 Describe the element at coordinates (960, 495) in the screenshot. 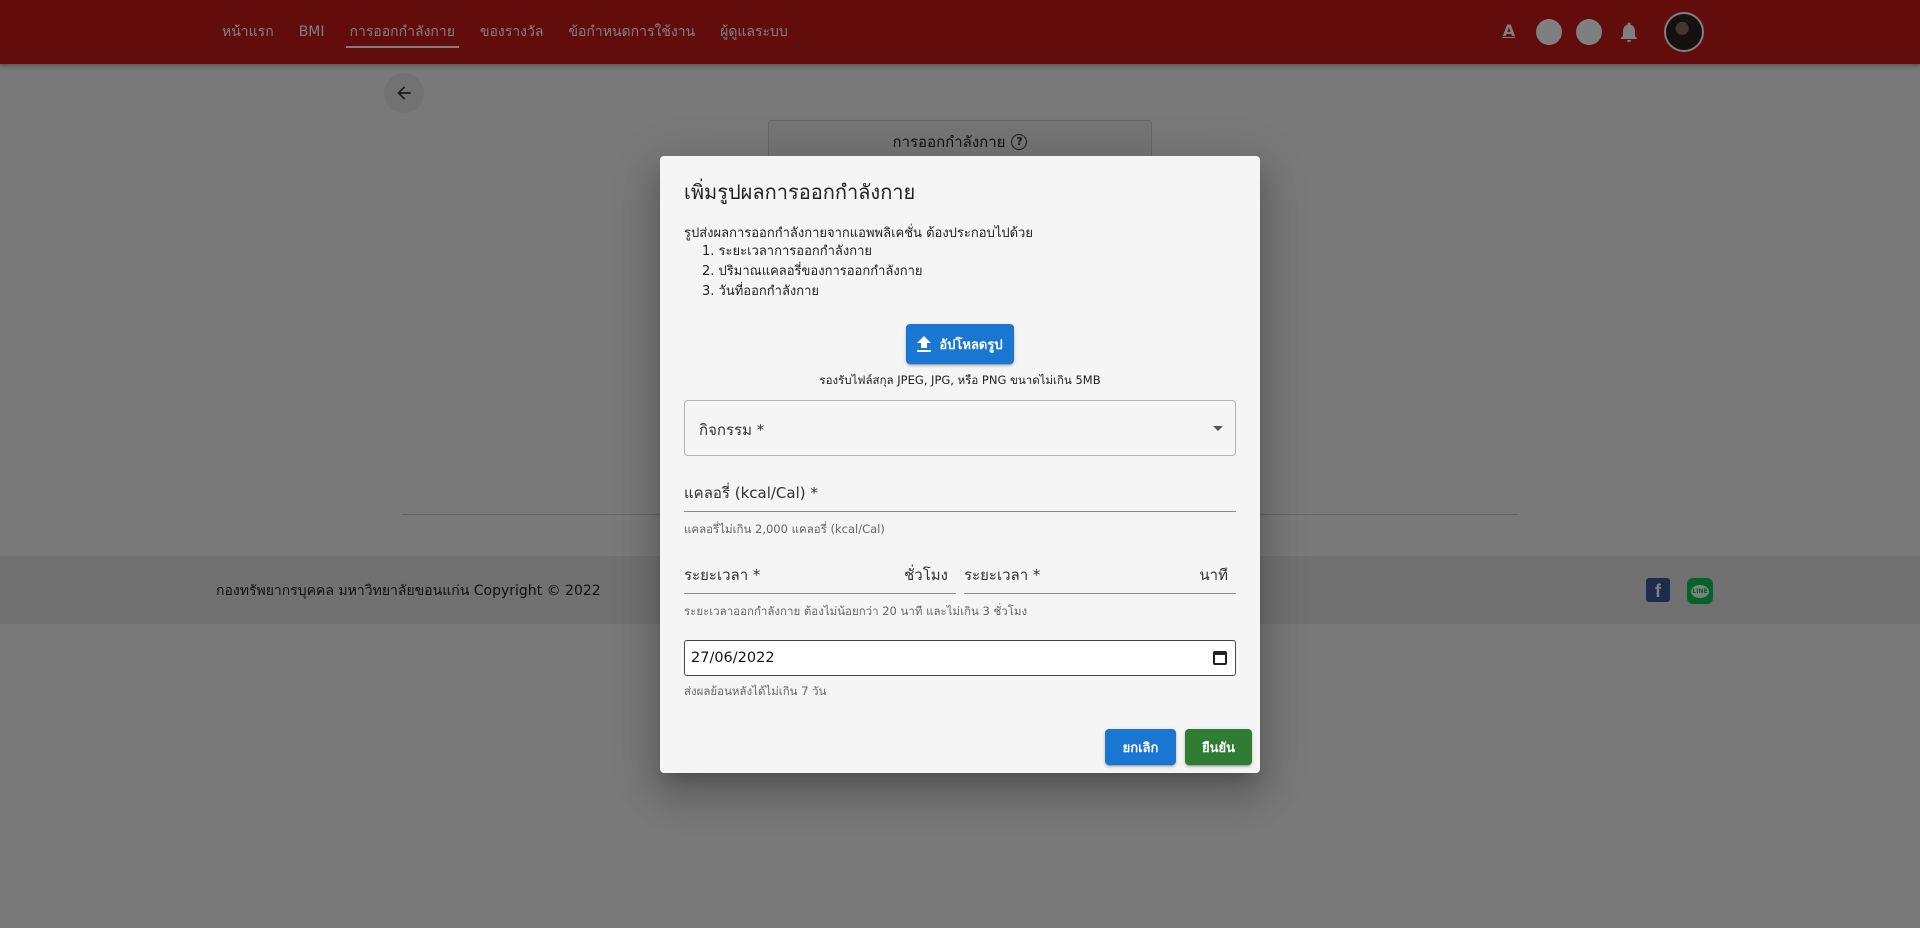

I see `calories-input: แคลอรี่ (kcal/Cal) *` at that location.